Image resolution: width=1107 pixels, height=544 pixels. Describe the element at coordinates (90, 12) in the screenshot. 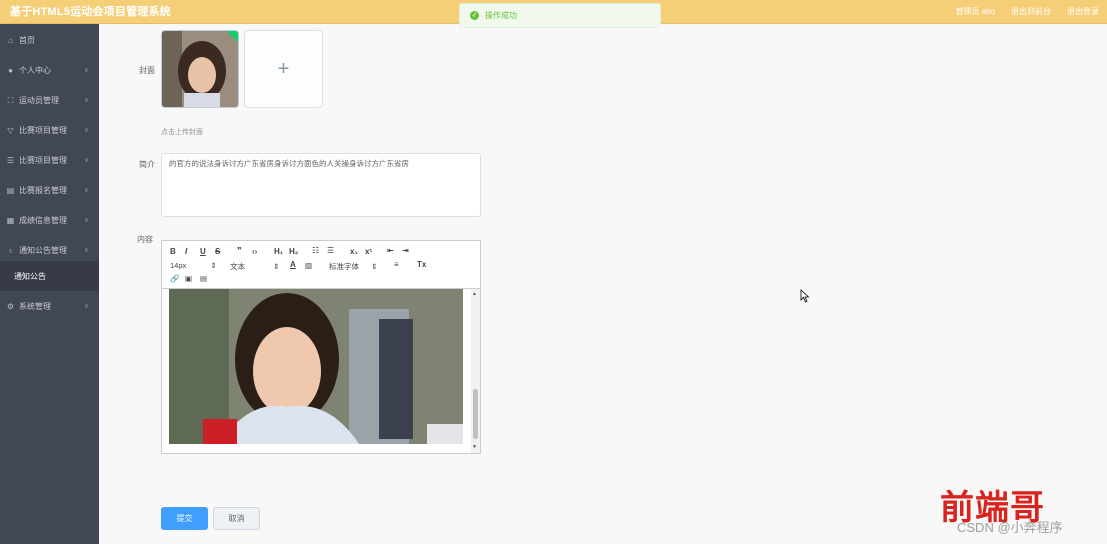

I see `app-title: 基于HTML5运动会项目管理系统` at that location.